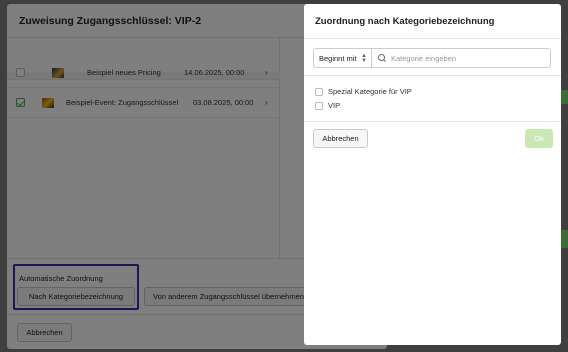 The height and width of the screenshot is (352, 568). I want to click on panel-header: Zuordnung nach Kategoriebezeichnung, so click(432, 21).